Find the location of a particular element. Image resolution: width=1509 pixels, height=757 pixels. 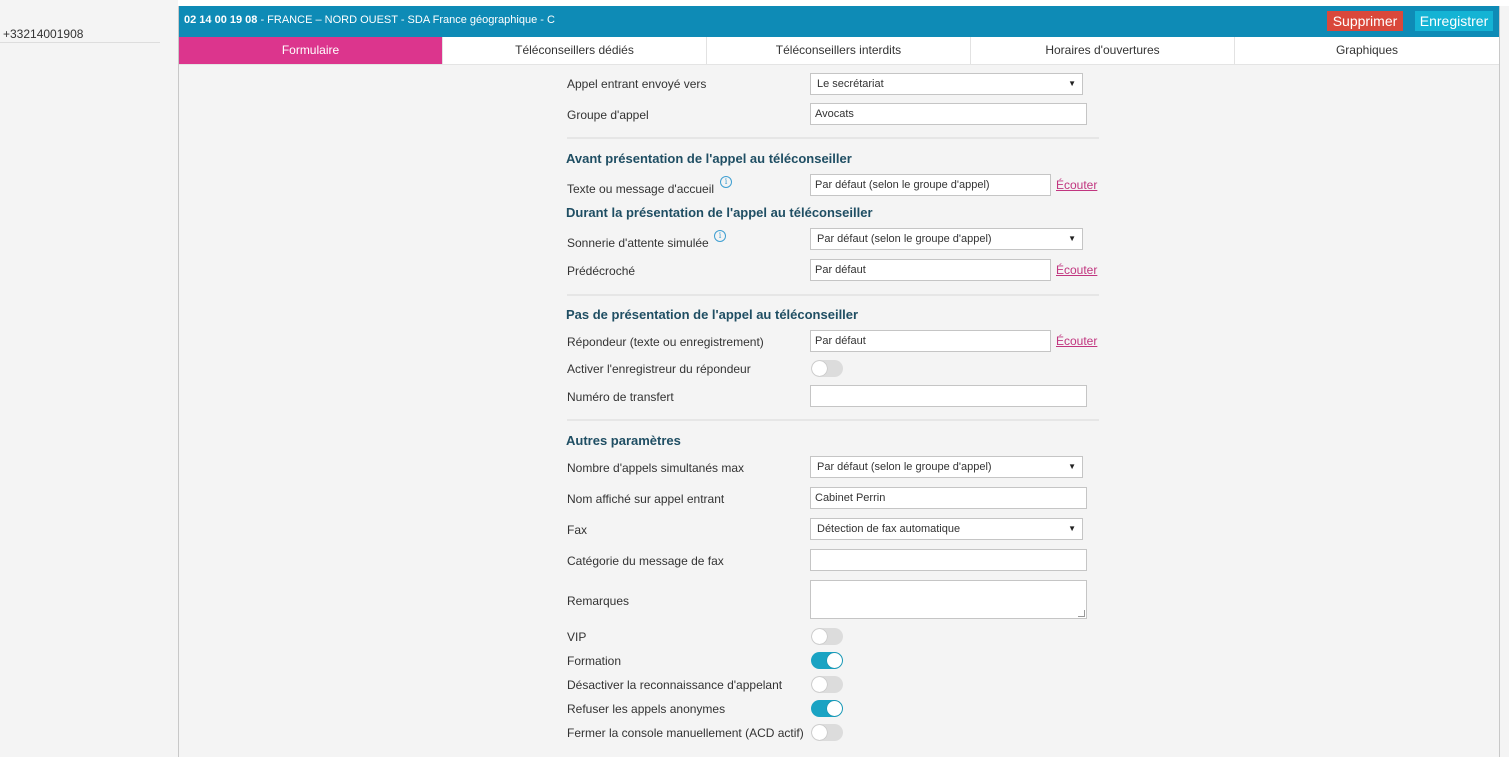

fermer-console-toggle is located at coordinates (827, 732).